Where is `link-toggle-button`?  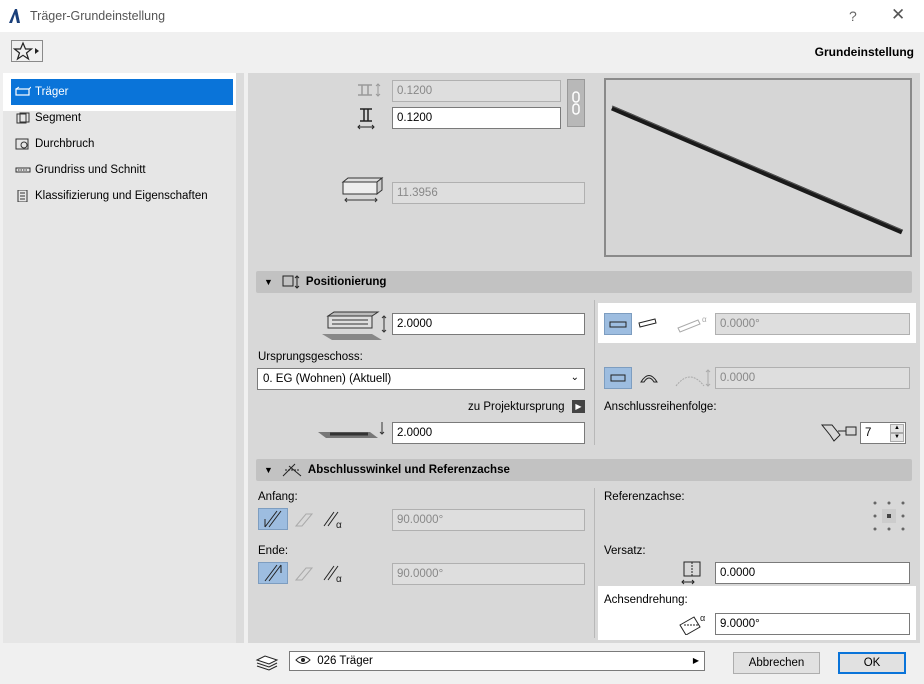
link-toggle-button is located at coordinates (576, 103).